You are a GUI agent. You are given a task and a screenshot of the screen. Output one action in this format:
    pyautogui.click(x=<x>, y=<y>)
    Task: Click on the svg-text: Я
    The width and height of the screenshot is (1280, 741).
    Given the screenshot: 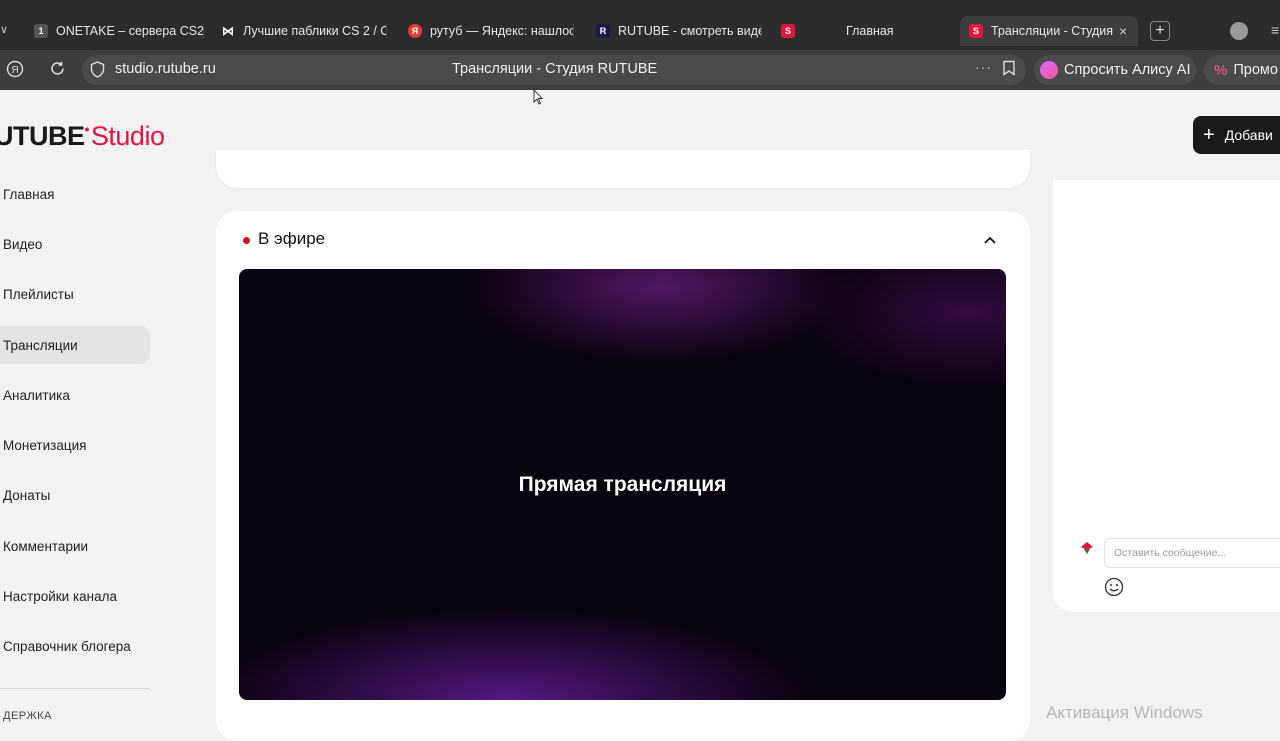 What is the action you would take?
    pyautogui.click(x=14, y=70)
    